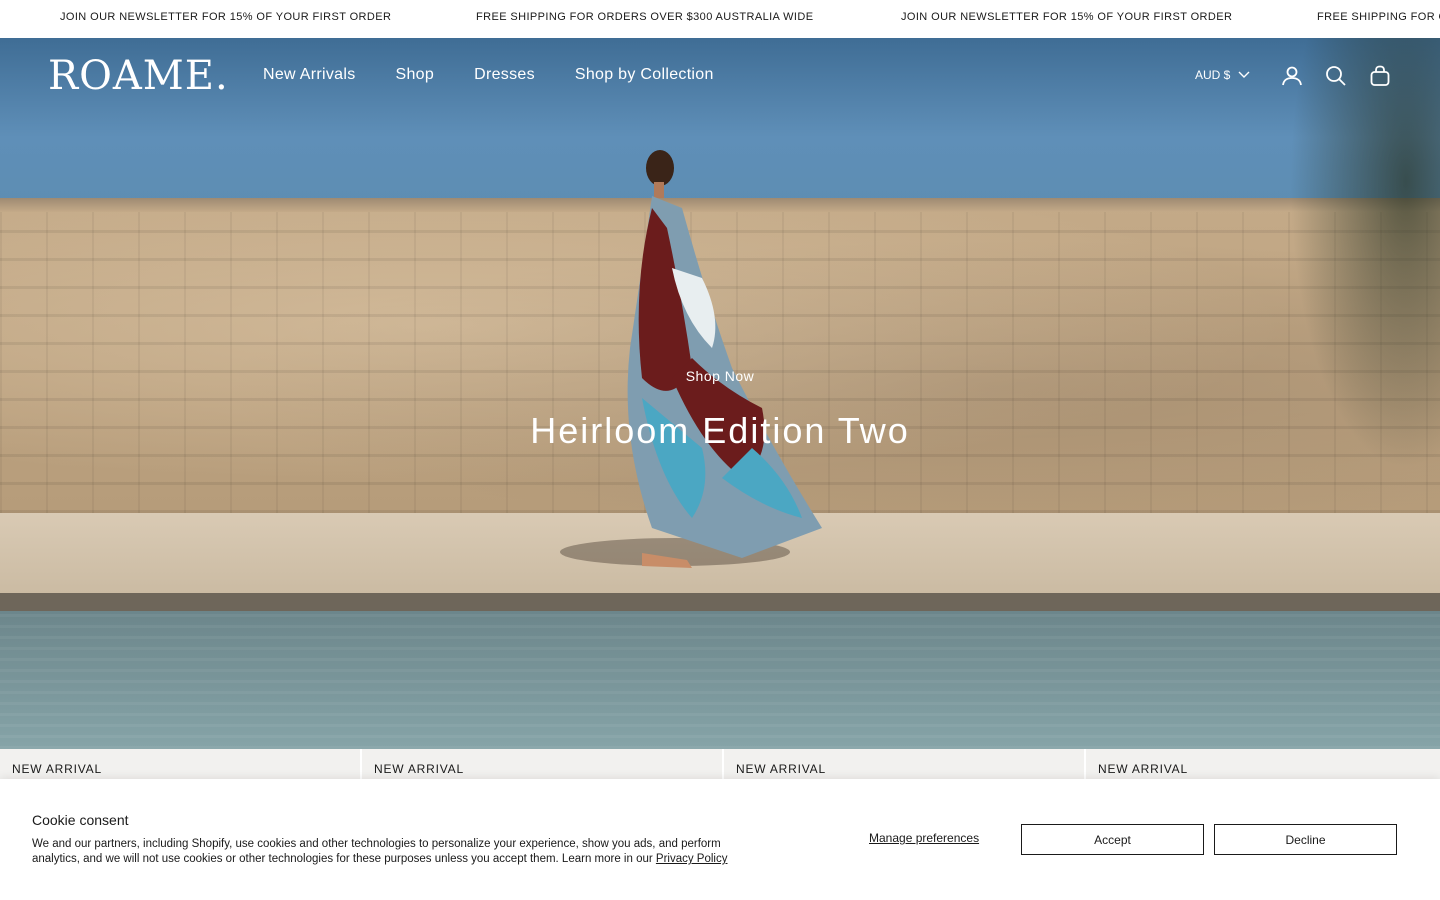  What do you see at coordinates (692, 859) in the screenshot?
I see `privacy-policy-link: Privacy Policy` at bounding box center [692, 859].